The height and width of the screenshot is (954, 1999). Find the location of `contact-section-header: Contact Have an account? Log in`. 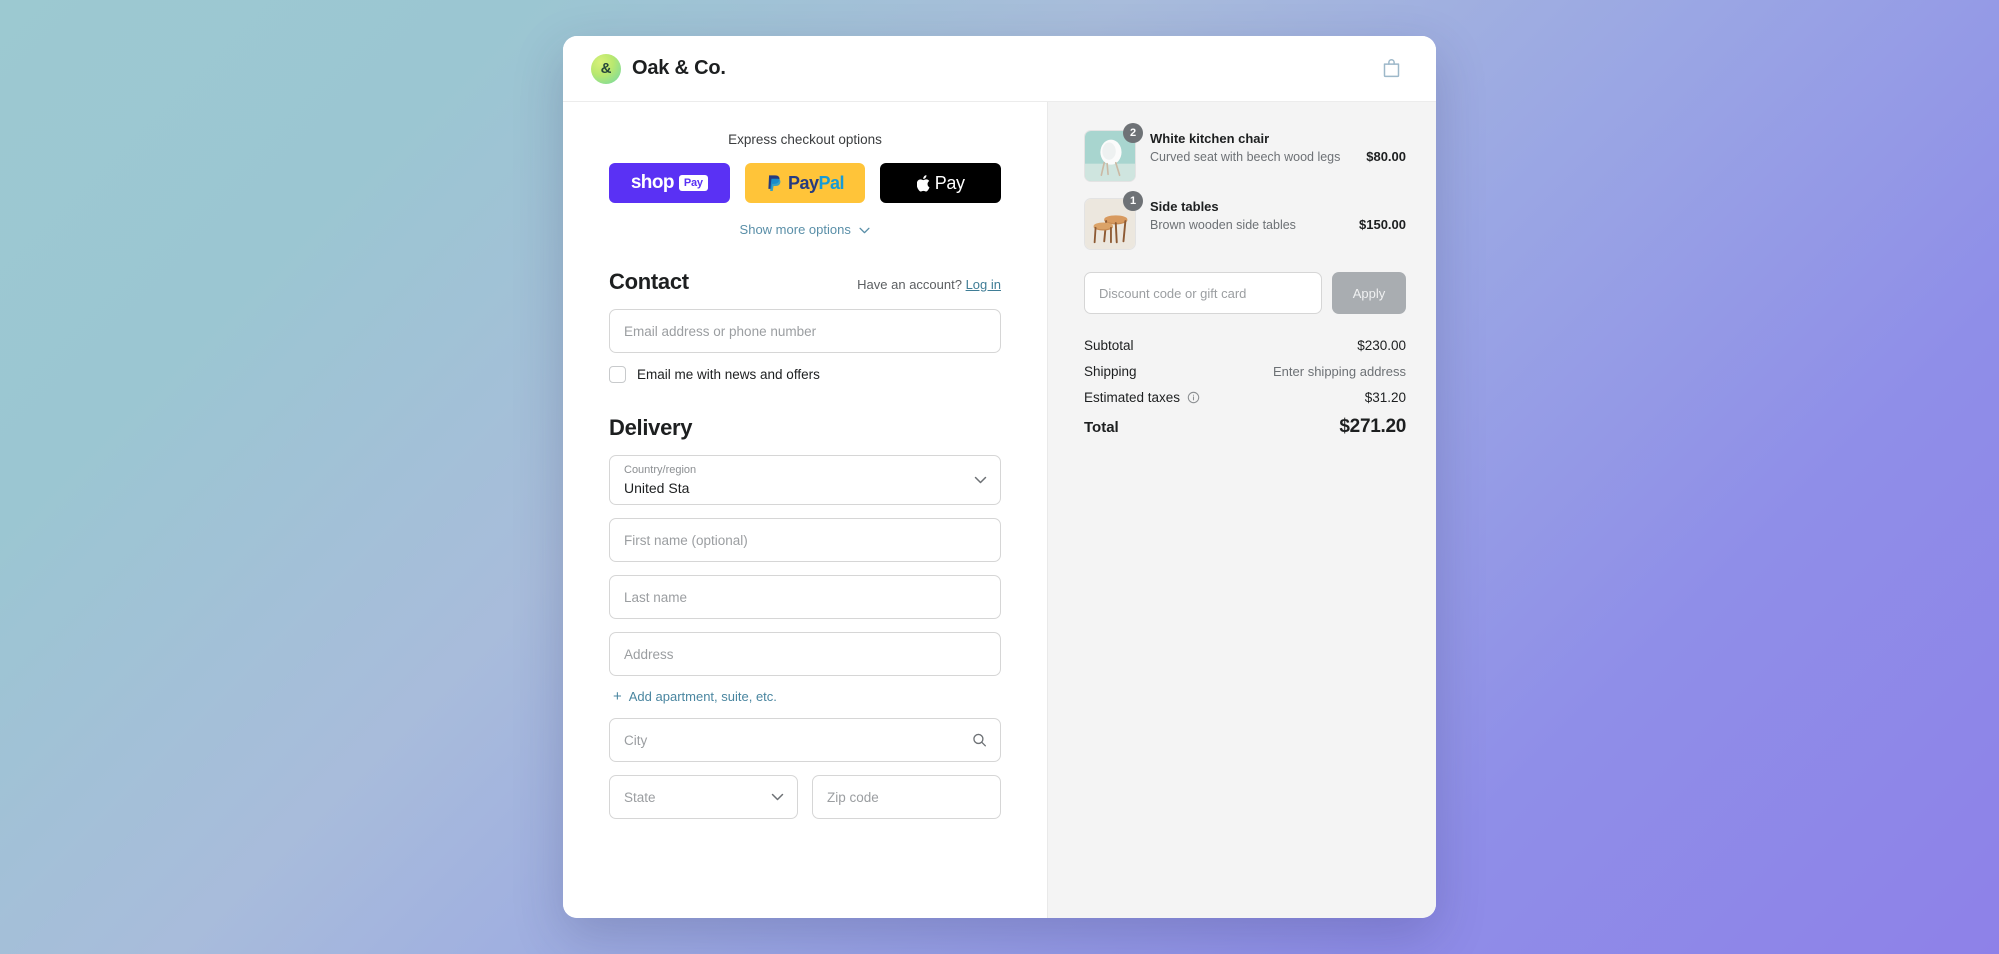

contact-section-header: Contact Have an account? Log in is located at coordinates (805, 282).